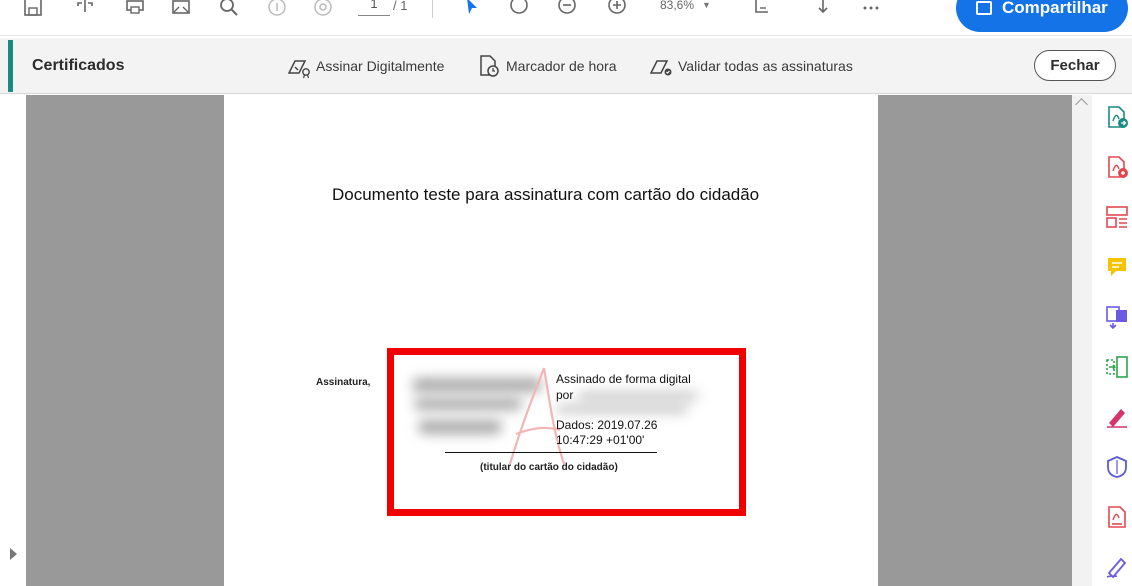 Image resolution: width=1132 pixels, height=586 pixels. I want to click on export-pdf-icon, so click(1117, 117).